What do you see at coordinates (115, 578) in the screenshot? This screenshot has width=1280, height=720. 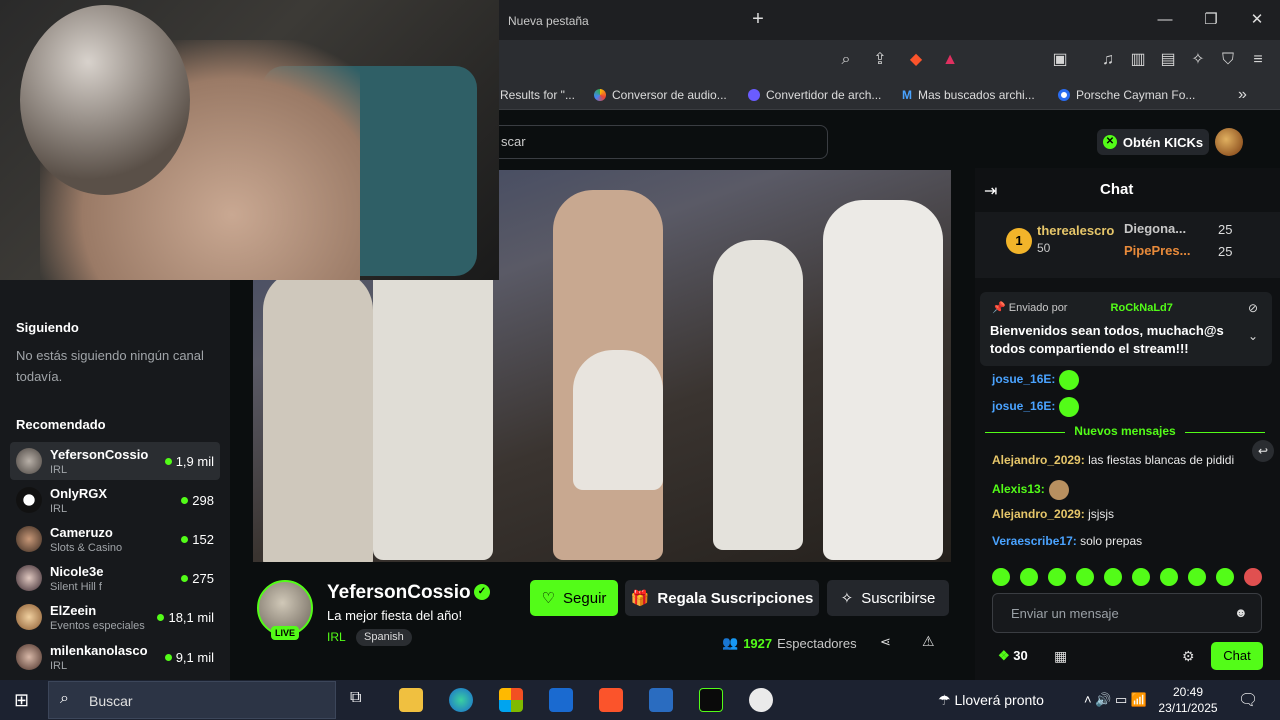 I see `sidebar-channel: Nicole3e Silent Hill f 275` at bounding box center [115, 578].